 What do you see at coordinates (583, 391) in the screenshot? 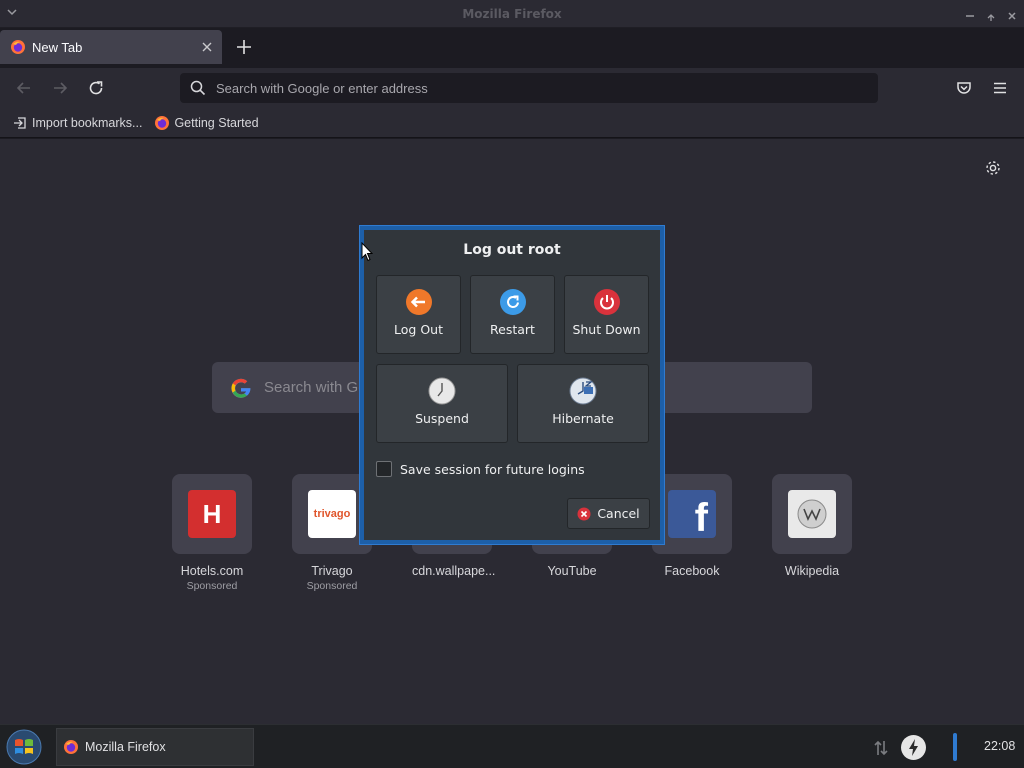
I see `hibernate-icon` at bounding box center [583, 391].